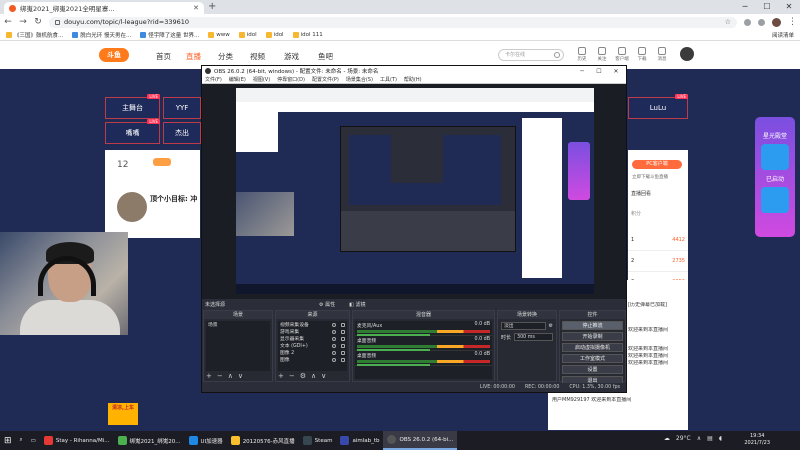 This screenshot has height=450, width=800. Describe the element at coordinates (312, 359) in the screenshot. I see `source-item: 图像` at that location.